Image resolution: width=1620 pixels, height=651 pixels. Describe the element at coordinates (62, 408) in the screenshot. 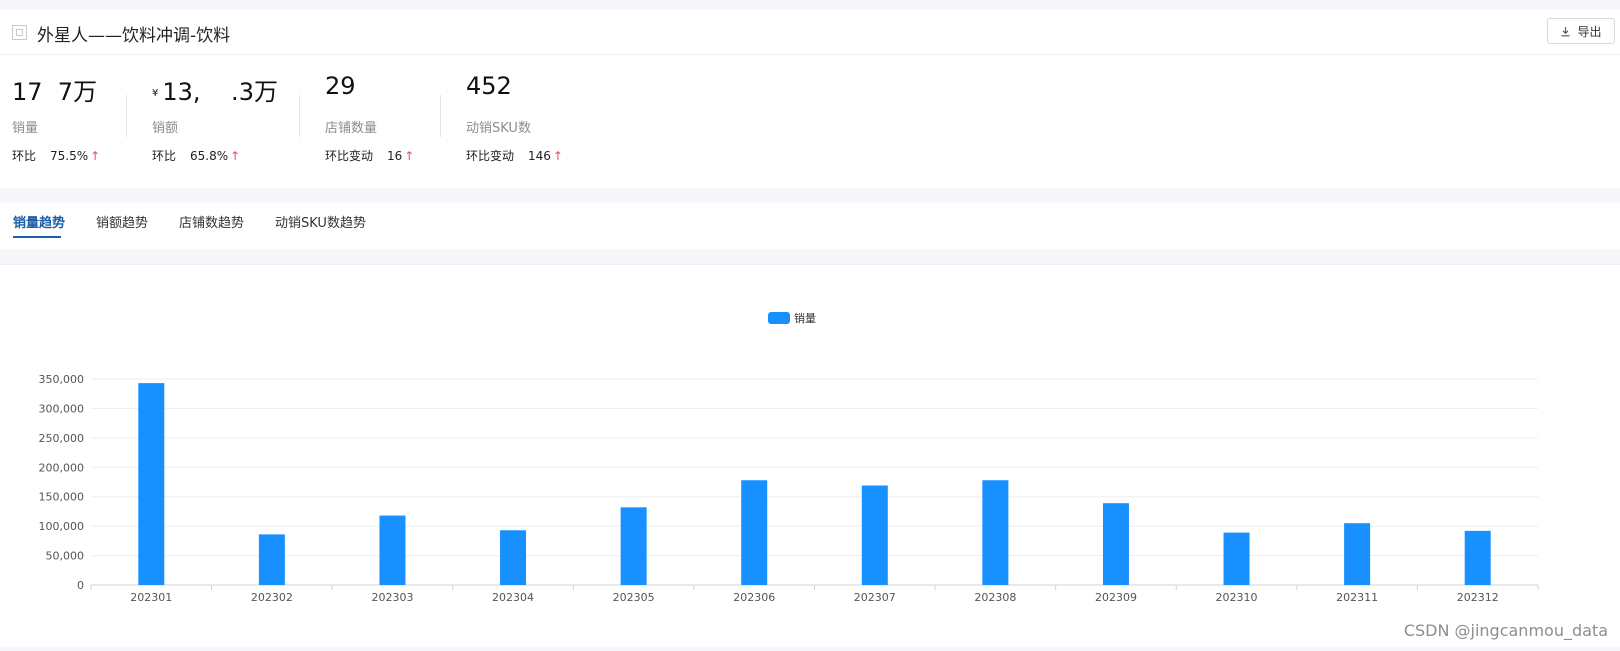

I see `y-tick-label: 300,000` at that location.